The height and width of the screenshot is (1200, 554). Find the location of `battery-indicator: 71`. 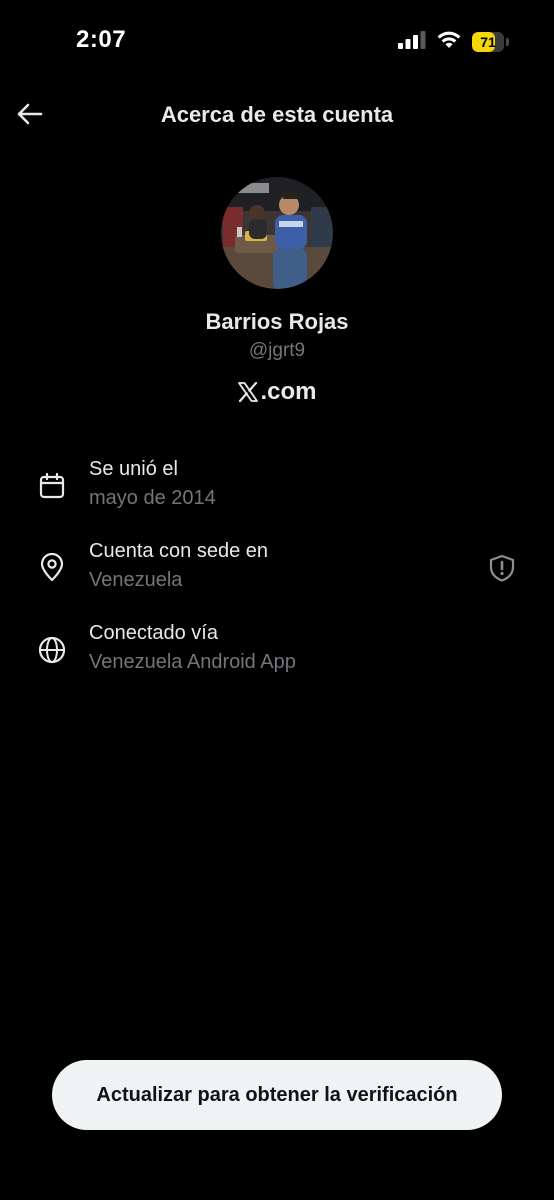

battery-indicator: 71 is located at coordinates (491, 42).